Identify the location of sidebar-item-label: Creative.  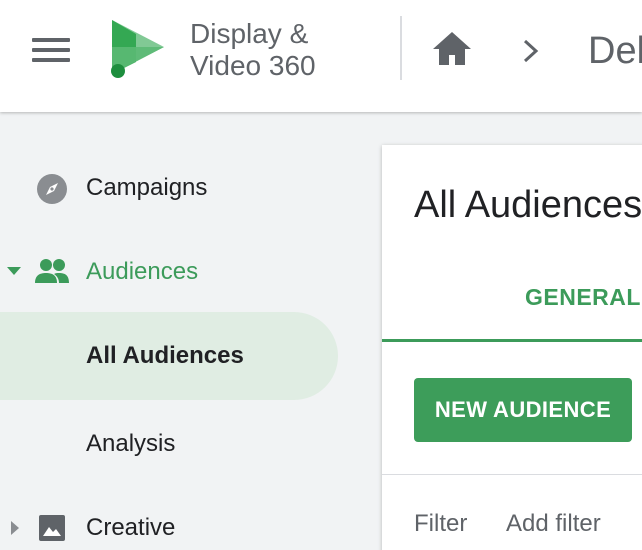
(131, 527).